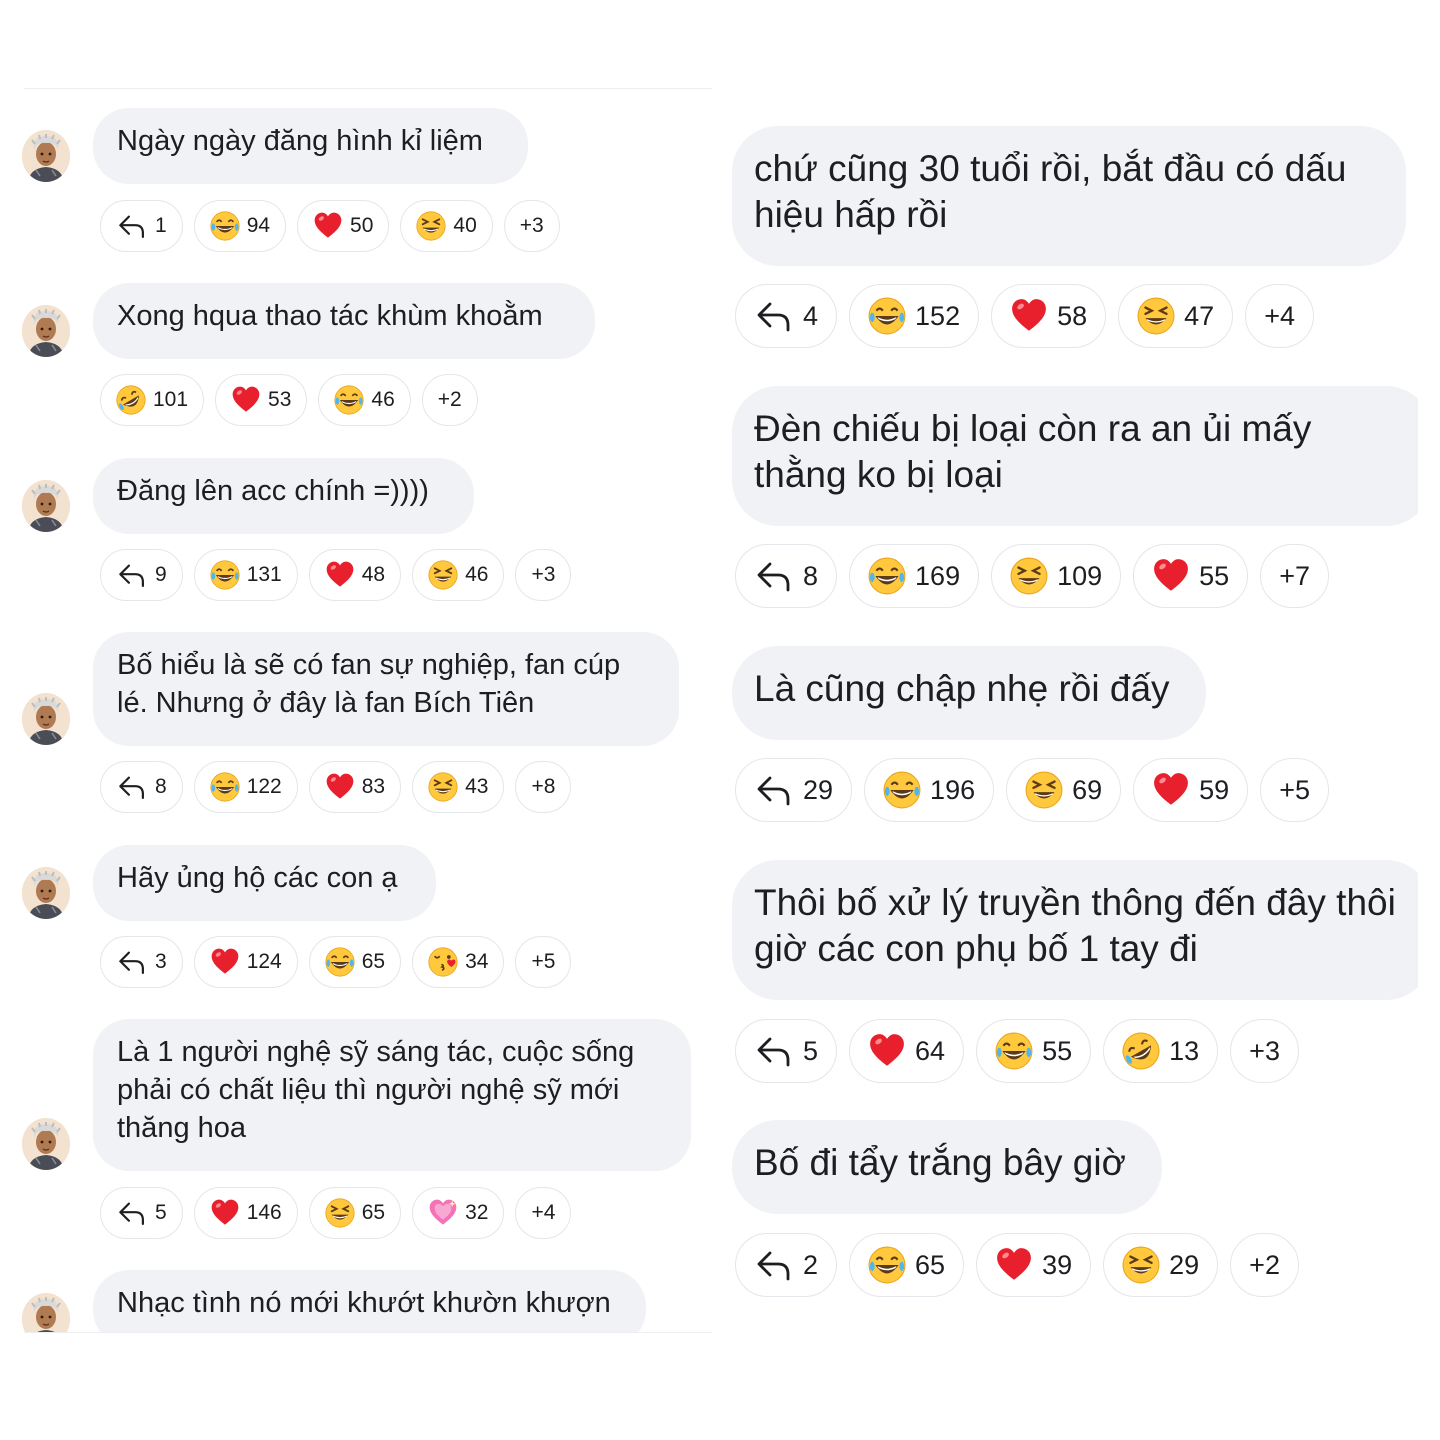  Describe the element at coordinates (477, 961) in the screenshot. I see `reaction-count: 34` at that location.